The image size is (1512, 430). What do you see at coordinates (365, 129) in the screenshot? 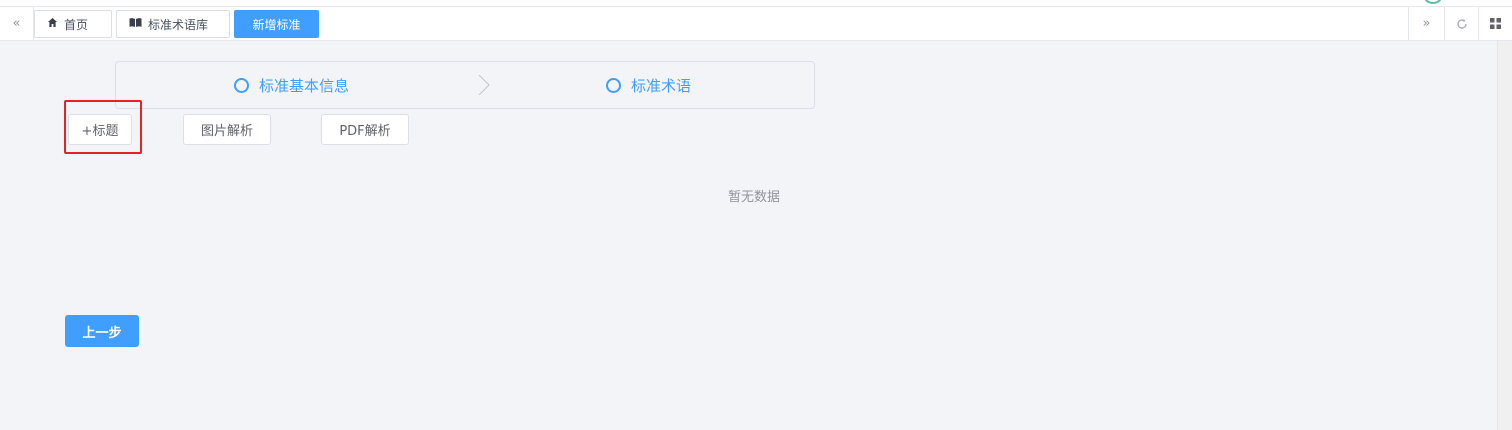
I see `pdf-parse-button: PDF解析` at bounding box center [365, 129].